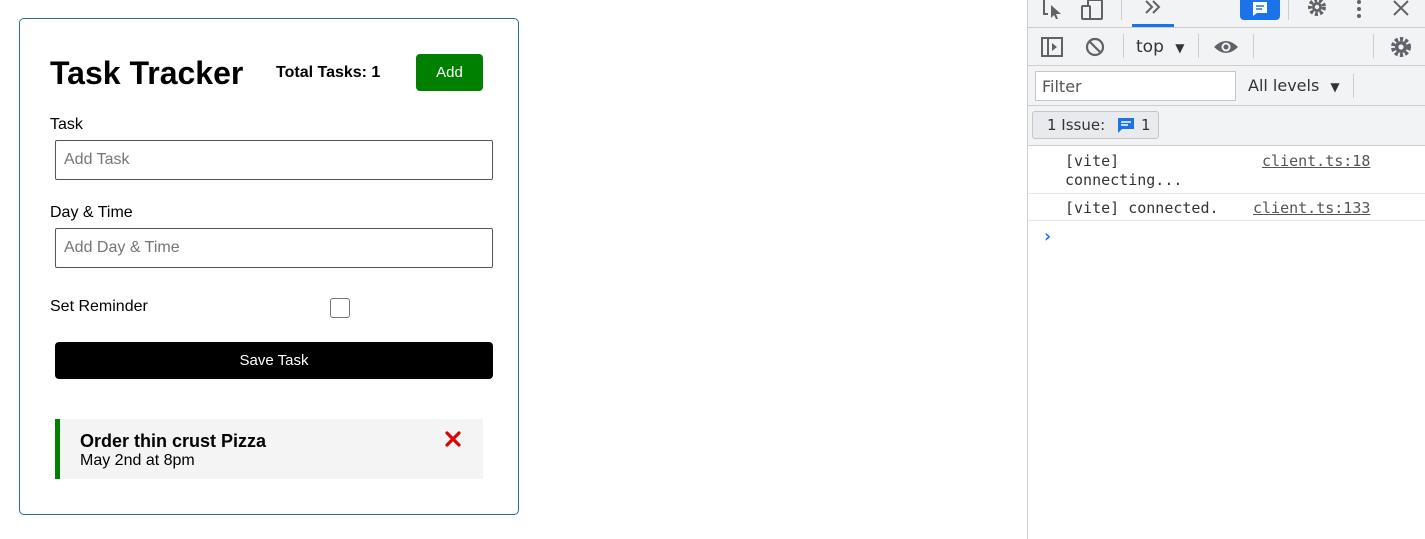  What do you see at coordinates (274, 248) in the screenshot?
I see `day-time-input` at bounding box center [274, 248].